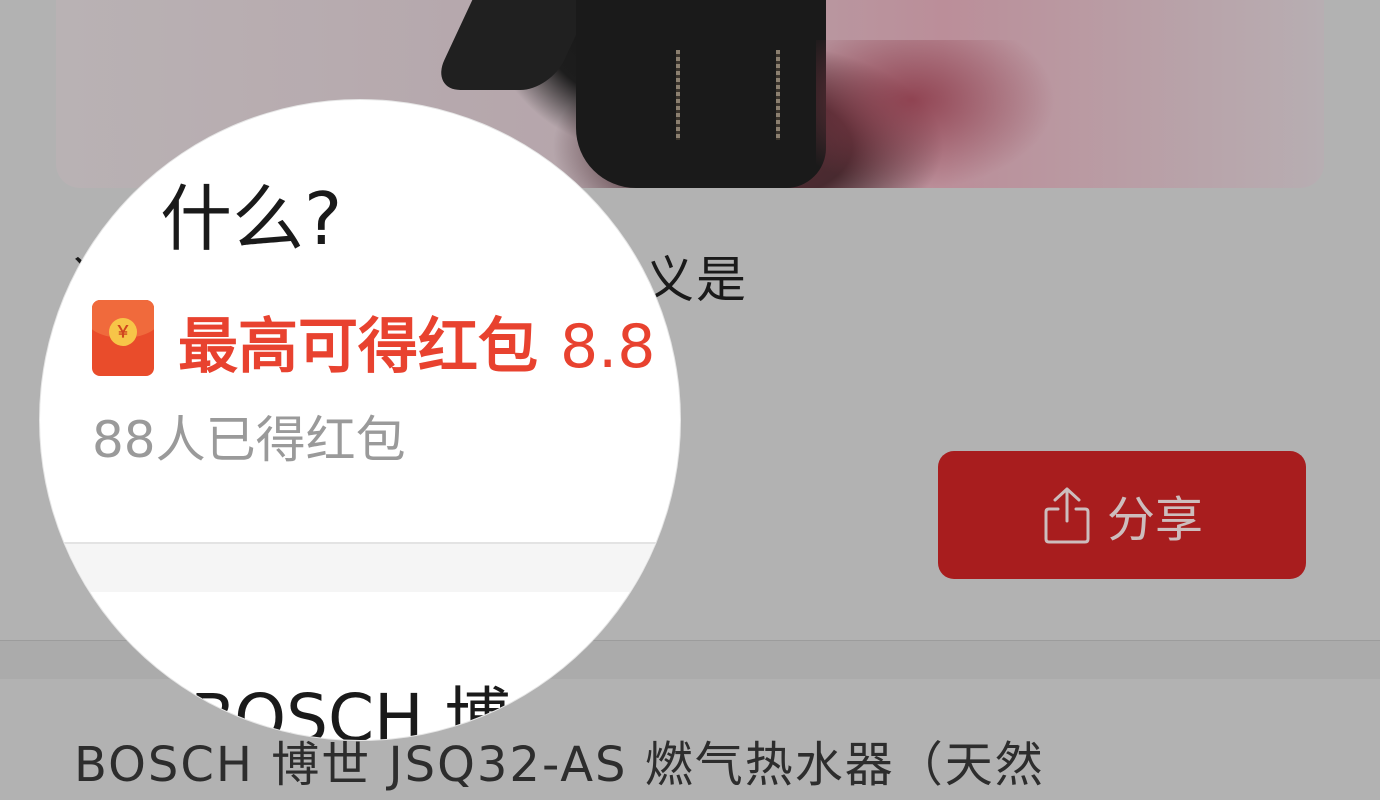  Describe the element at coordinates (936, 114) in the screenshot. I see `cover-red-smoke` at that location.